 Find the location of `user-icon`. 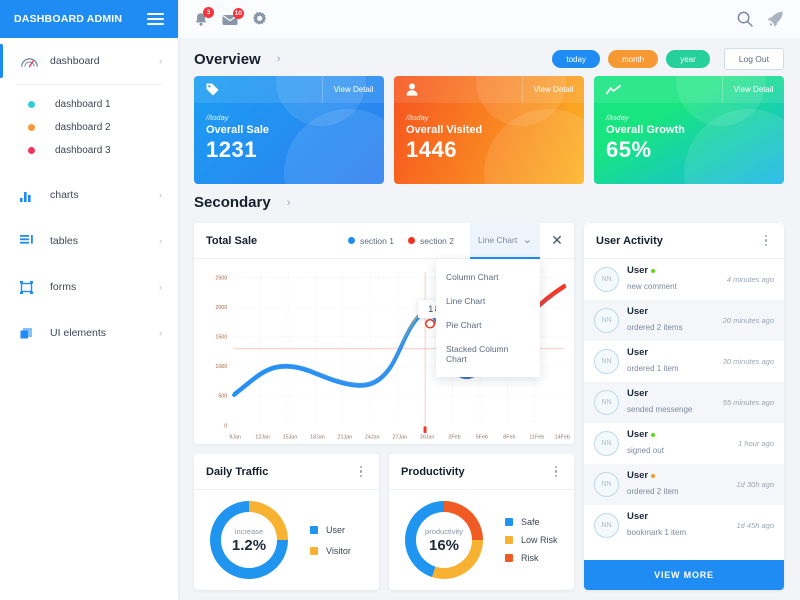

user-icon is located at coordinates (458, 89).